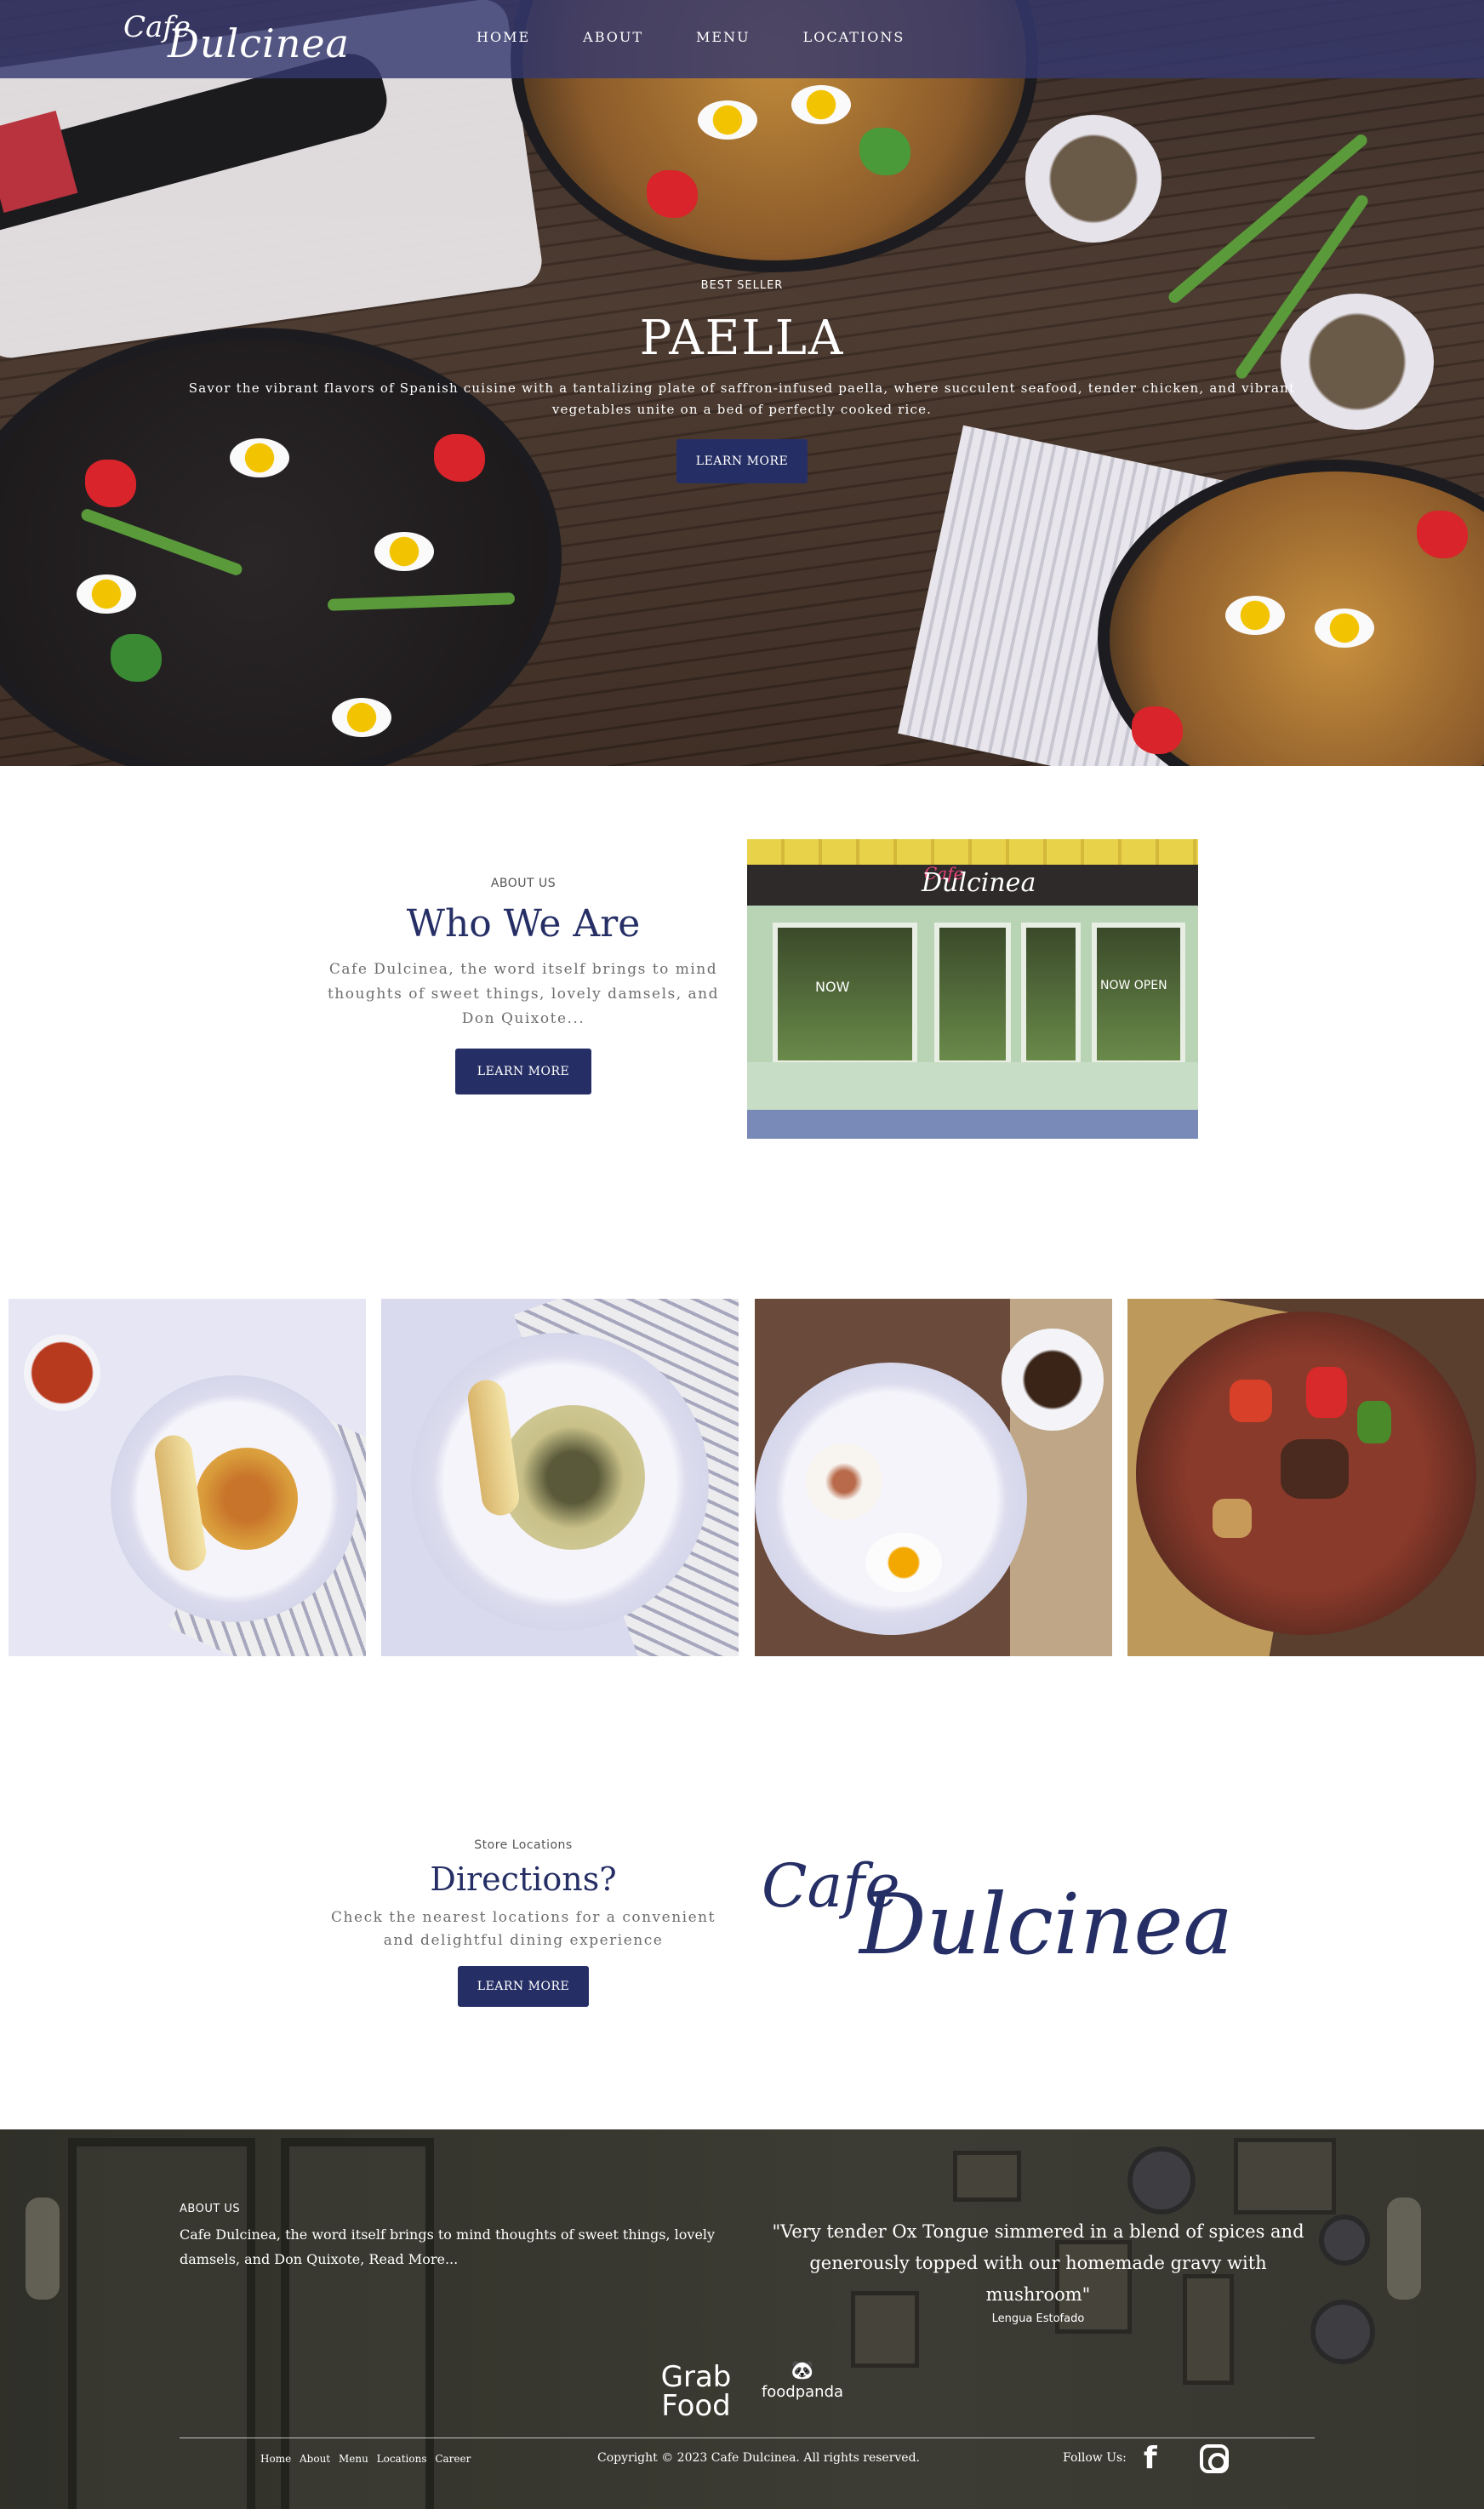 This screenshot has width=1484, height=2509. I want to click on hero-title: PAELLA, so click(742, 338).